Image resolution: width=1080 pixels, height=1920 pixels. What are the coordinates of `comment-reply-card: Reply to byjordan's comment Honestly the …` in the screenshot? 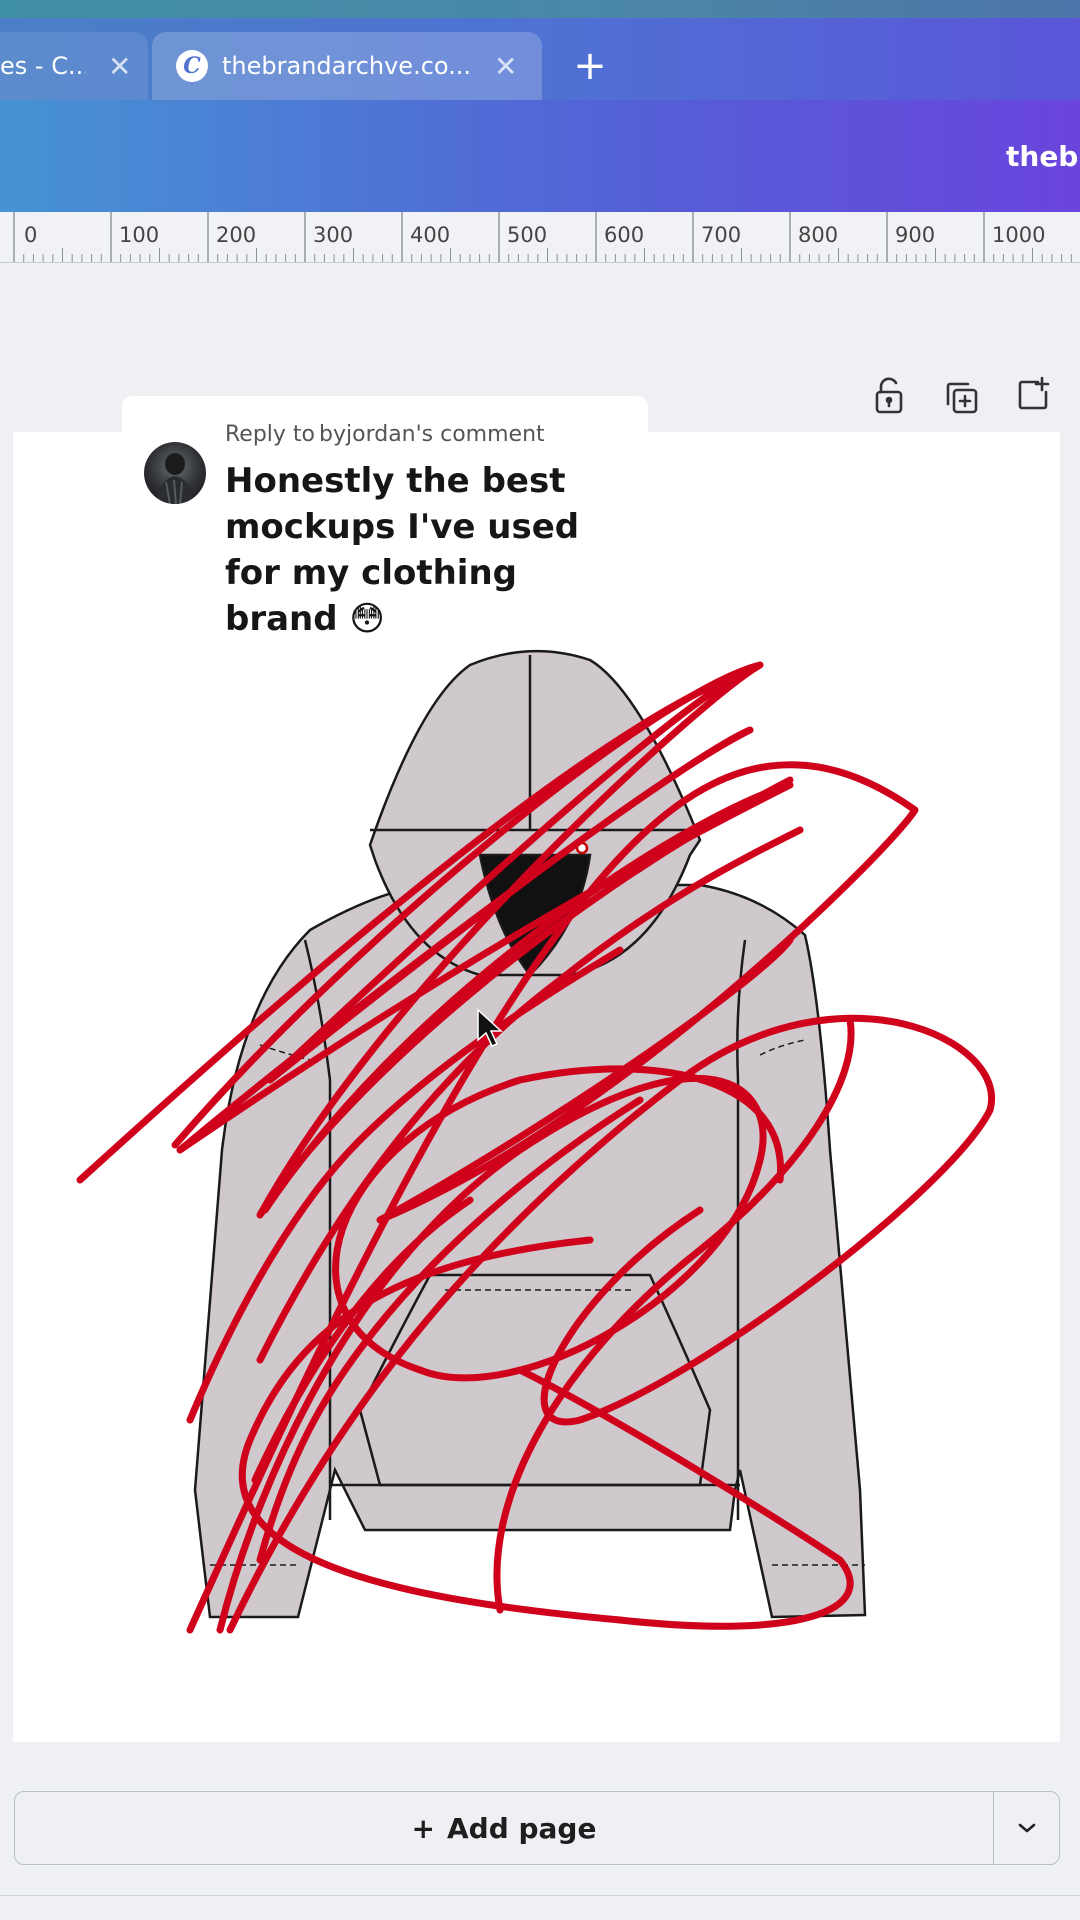 It's located at (385, 517).